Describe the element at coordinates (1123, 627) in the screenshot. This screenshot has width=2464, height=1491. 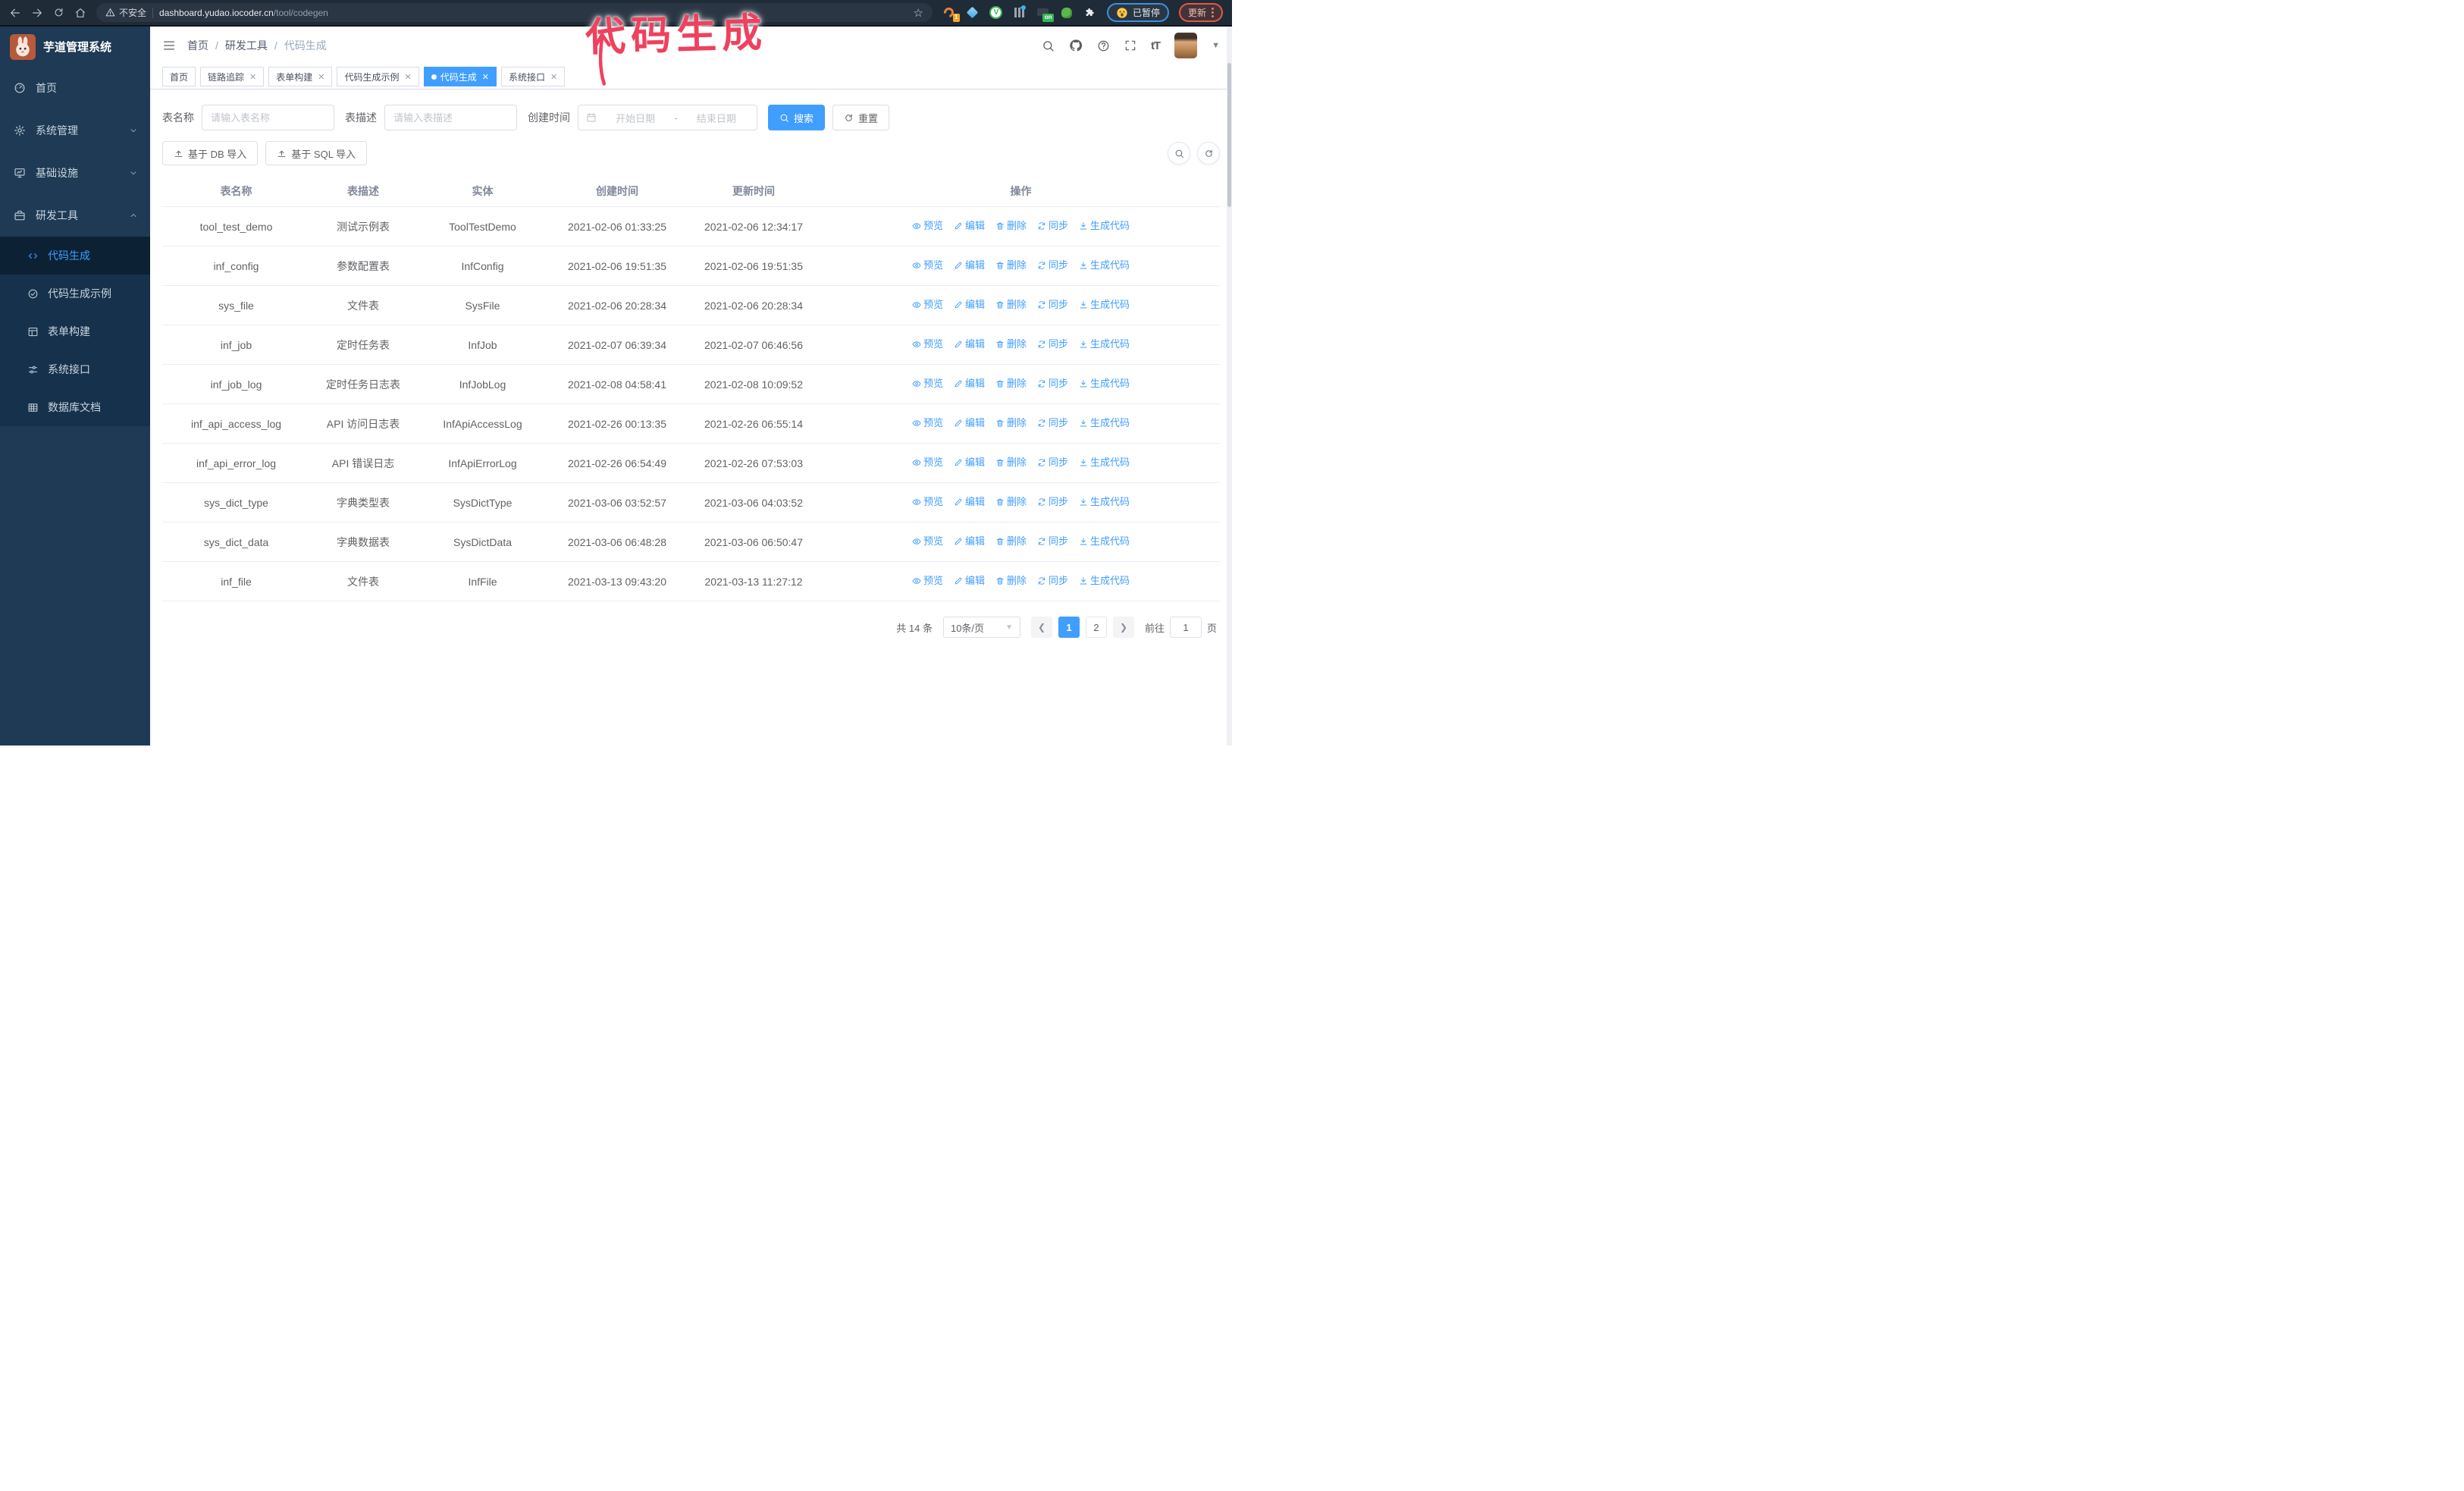
I see `next-page-button: ❯` at that location.